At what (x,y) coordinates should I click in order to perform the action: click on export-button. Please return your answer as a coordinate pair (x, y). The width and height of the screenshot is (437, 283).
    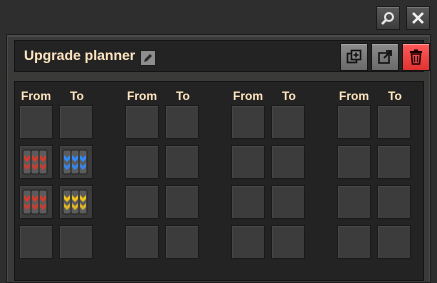
    Looking at the image, I should click on (385, 57).